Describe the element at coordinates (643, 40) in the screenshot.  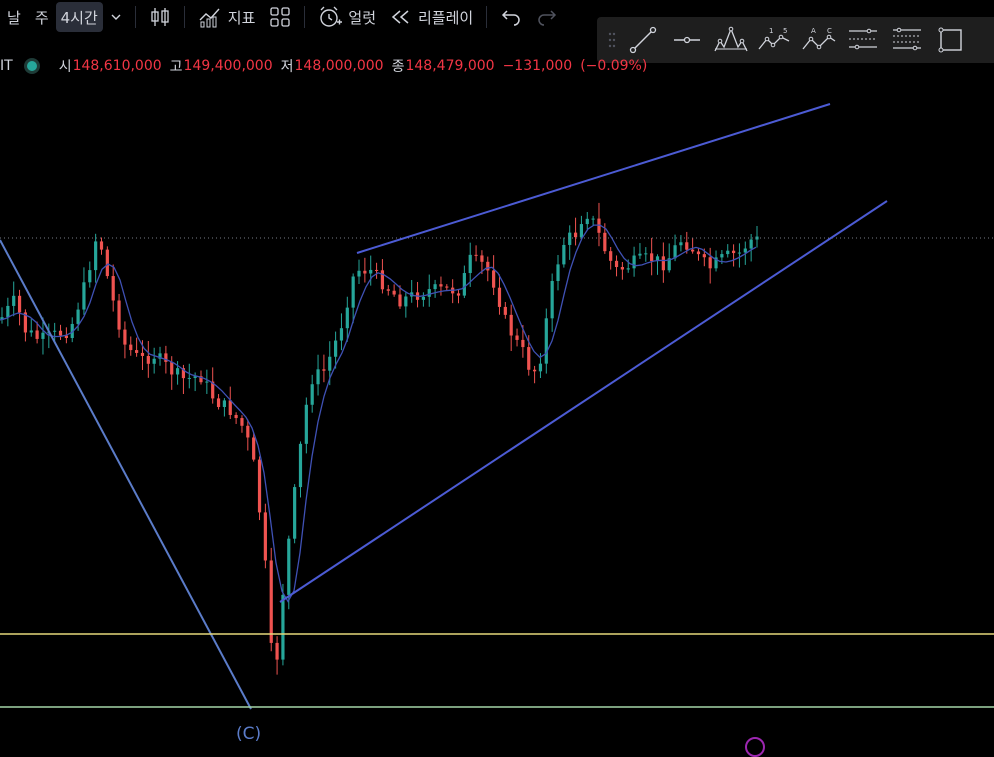
I see `trend-line-icon` at that location.